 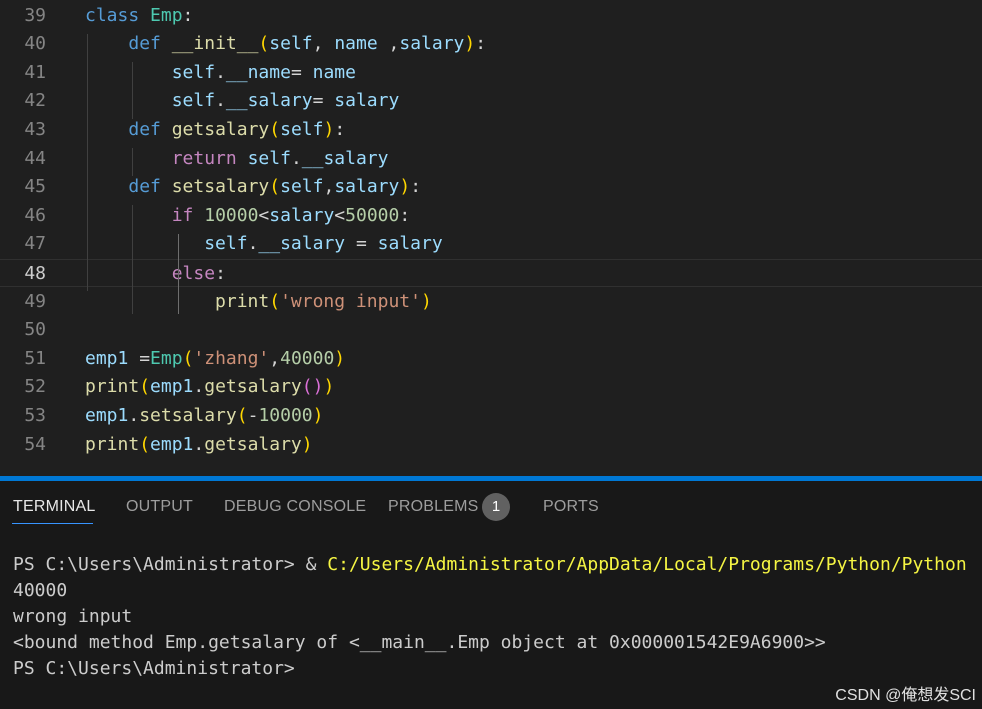 I want to click on code-text: def getsalary(self):, so click(x=215, y=130).